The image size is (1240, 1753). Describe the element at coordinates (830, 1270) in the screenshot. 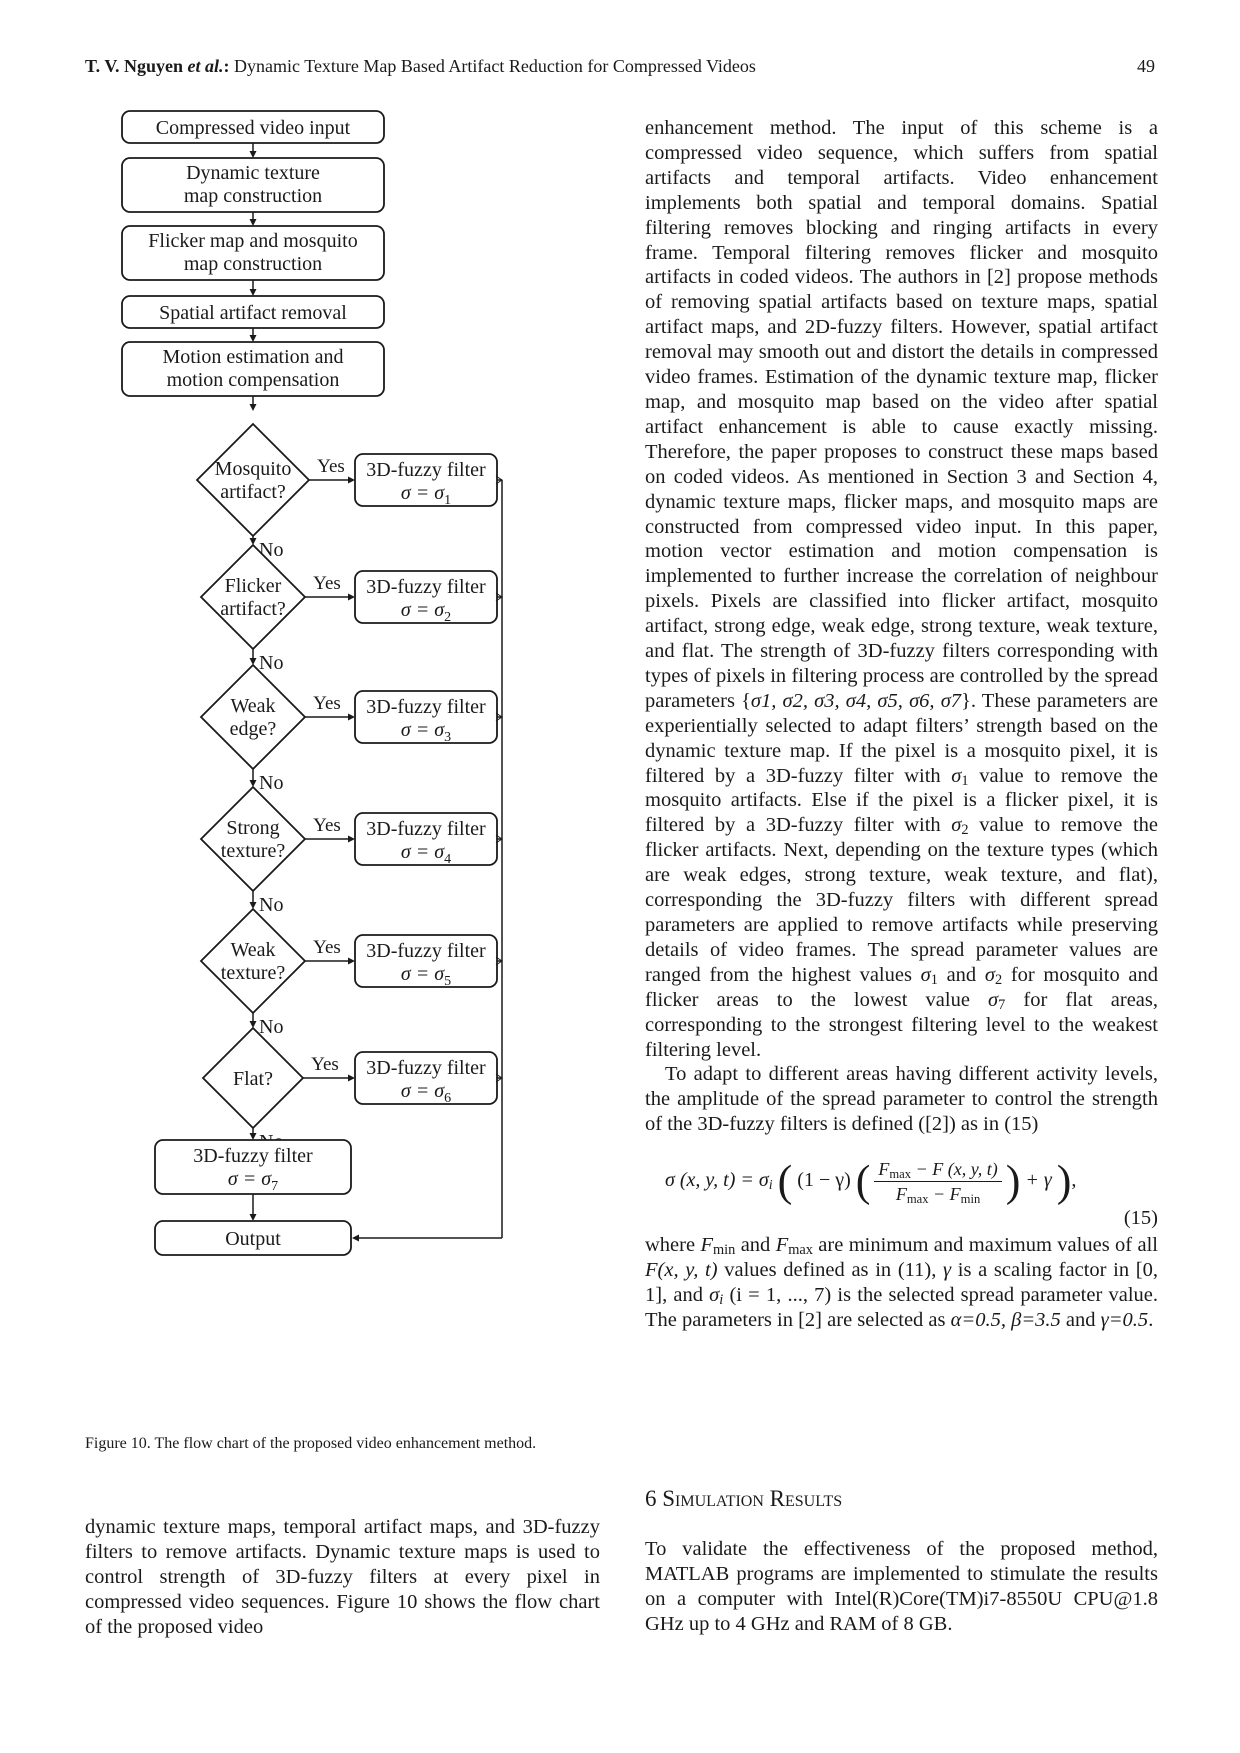

I see `text-run: values defined as in (11),` at that location.